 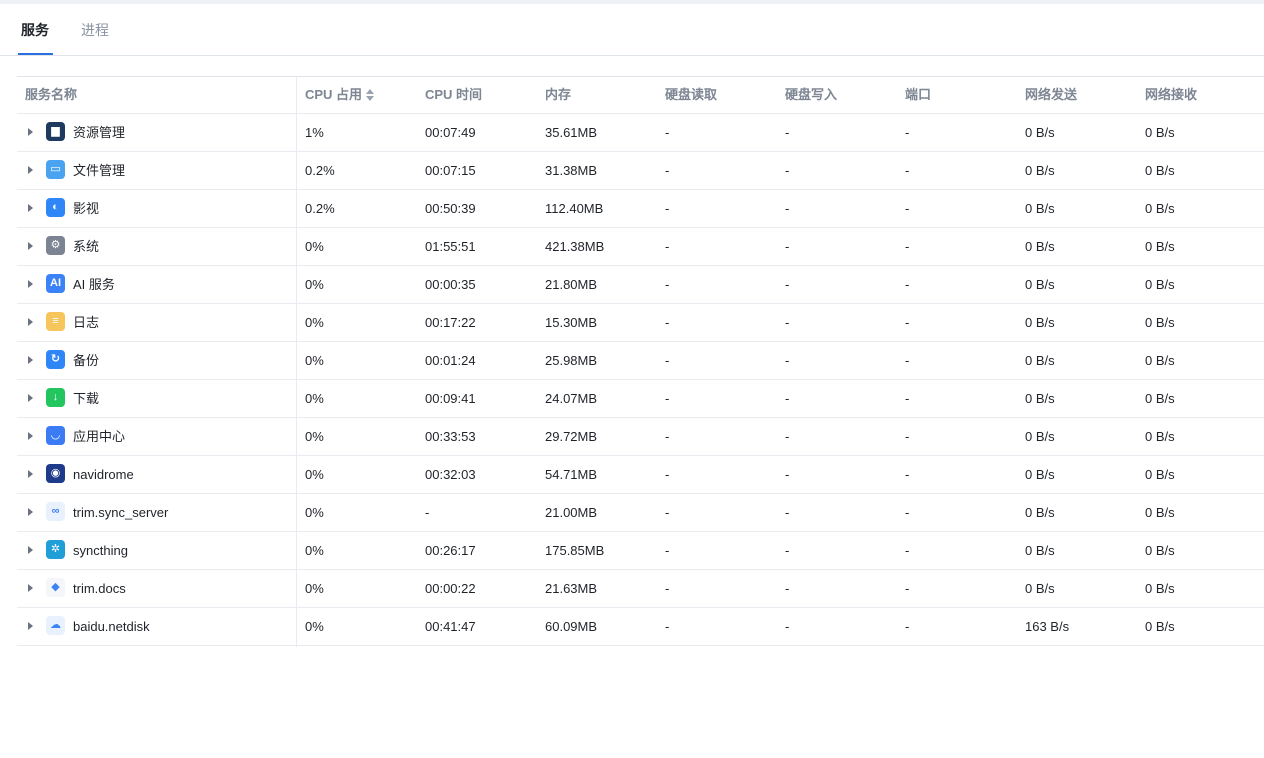 What do you see at coordinates (640, 399) in the screenshot?
I see `table-row: ↓ 下载 0% 00:09:41 24.07MB - - - 0 B/s 0 B/s` at bounding box center [640, 399].